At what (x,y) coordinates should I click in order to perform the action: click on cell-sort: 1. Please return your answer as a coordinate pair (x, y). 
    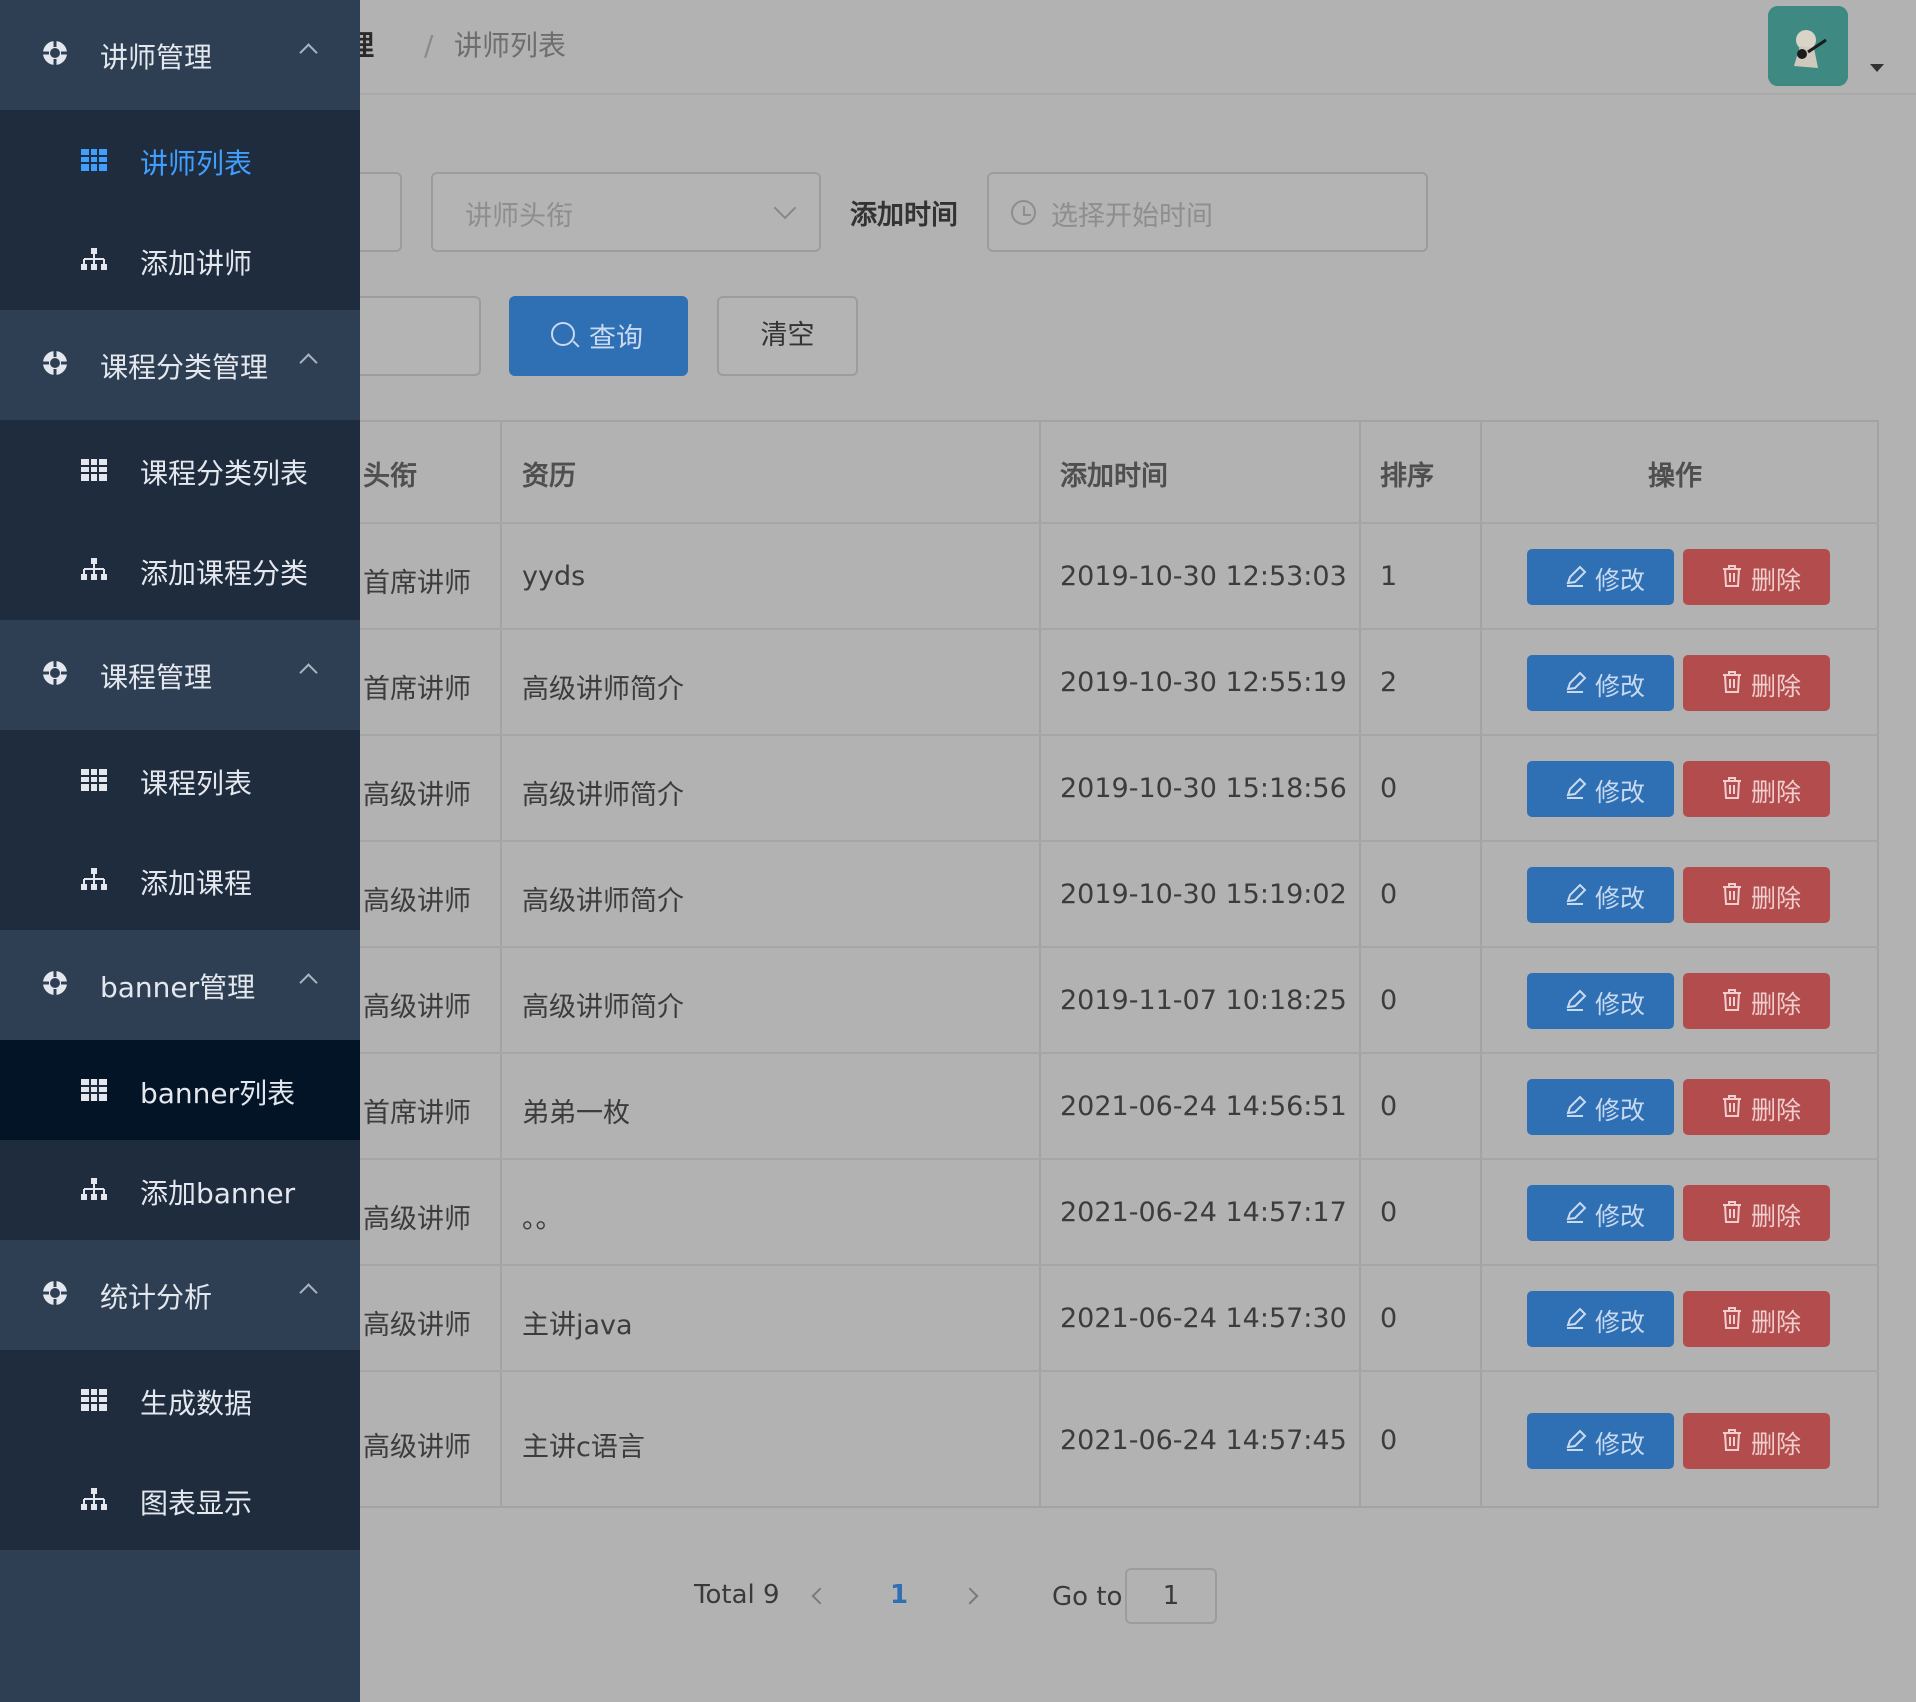
    Looking at the image, I should click on (1389, 576).